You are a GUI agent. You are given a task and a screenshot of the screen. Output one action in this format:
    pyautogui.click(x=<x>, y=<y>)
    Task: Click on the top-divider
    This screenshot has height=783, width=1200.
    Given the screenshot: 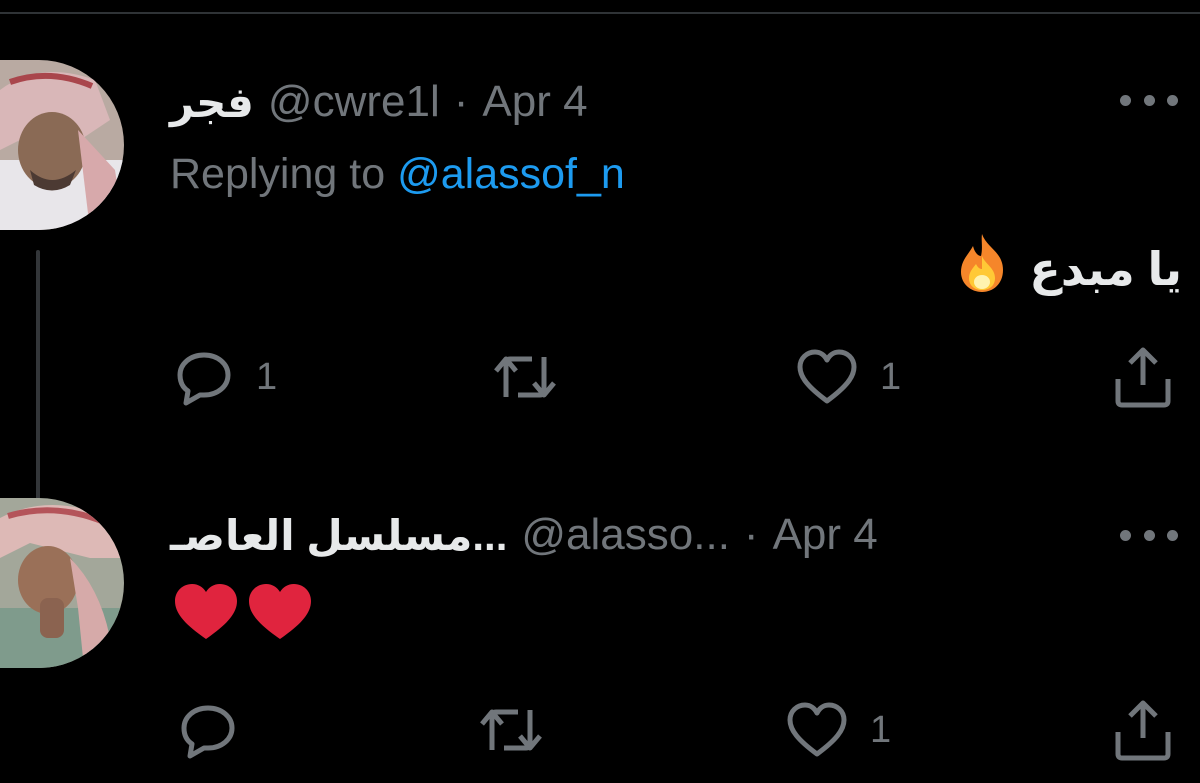 What is the action you would take?
    pyautogui.click(x=600, y=7)
    